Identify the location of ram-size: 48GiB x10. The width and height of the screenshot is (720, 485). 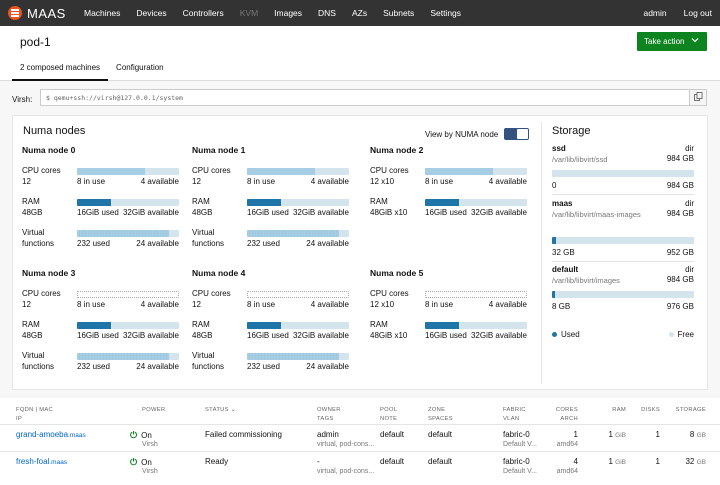
(389, 335).